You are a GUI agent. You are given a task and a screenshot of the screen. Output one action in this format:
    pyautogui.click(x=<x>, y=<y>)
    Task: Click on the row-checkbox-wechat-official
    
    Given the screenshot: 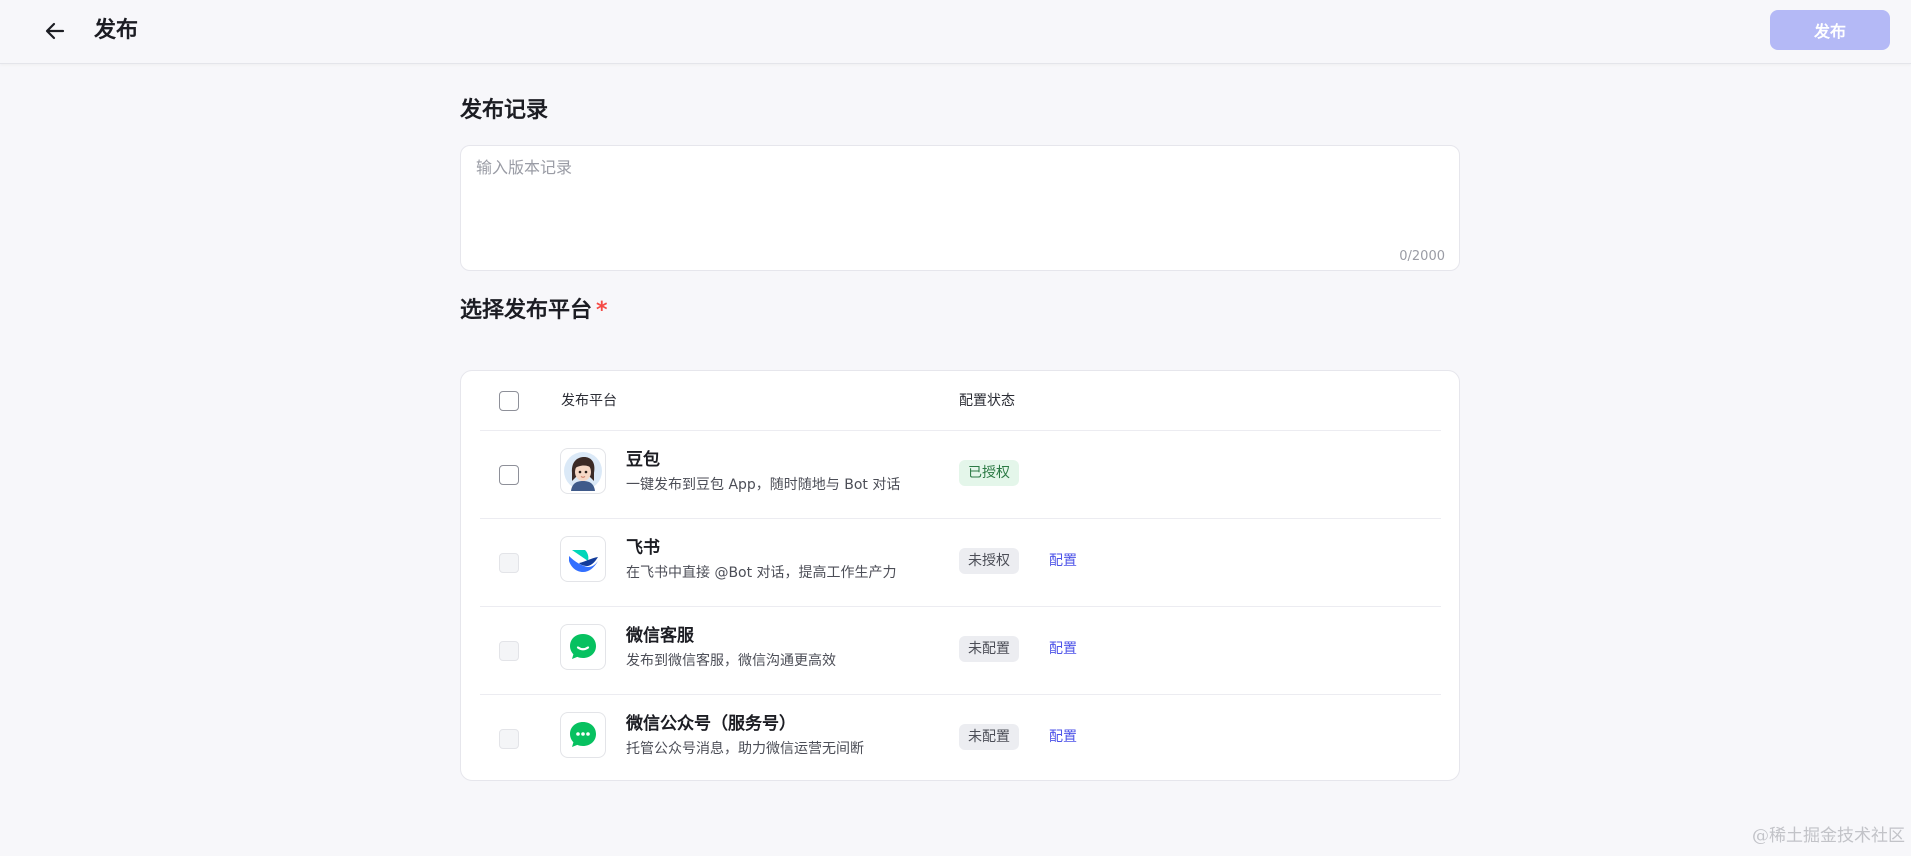 What is the action you would take?
    pyautogui.click(x=509, y=739)
    